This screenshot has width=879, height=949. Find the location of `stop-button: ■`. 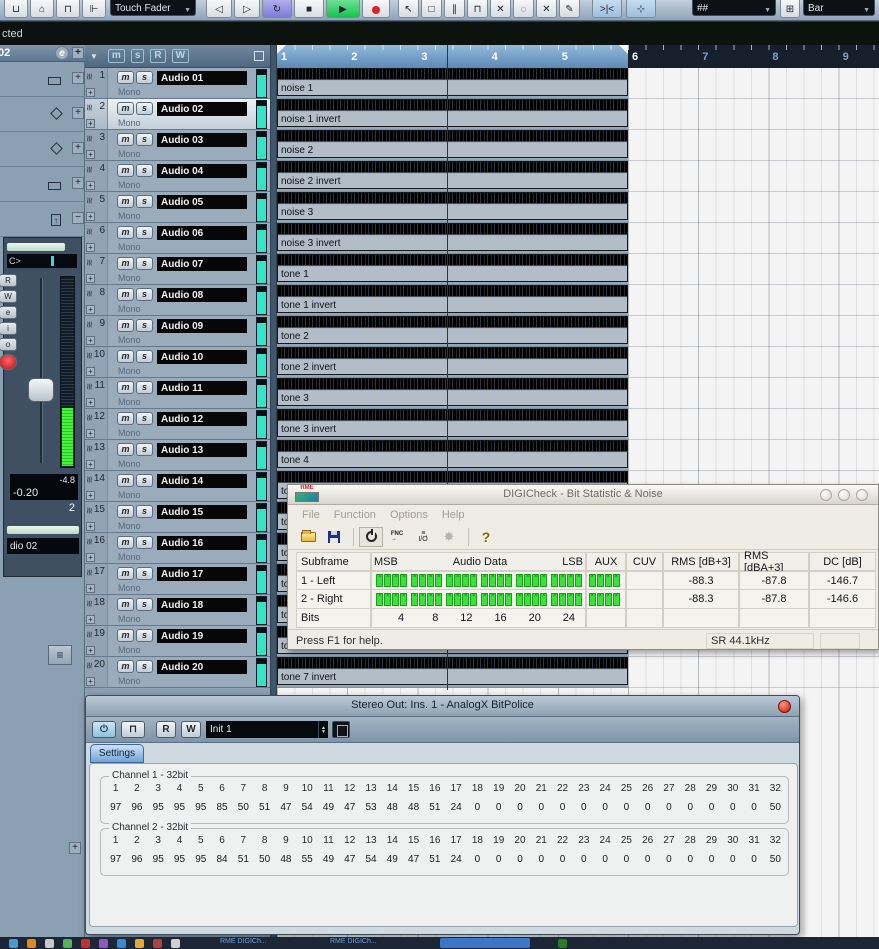

stop-button: ■ is located at coordinates (309, 9).